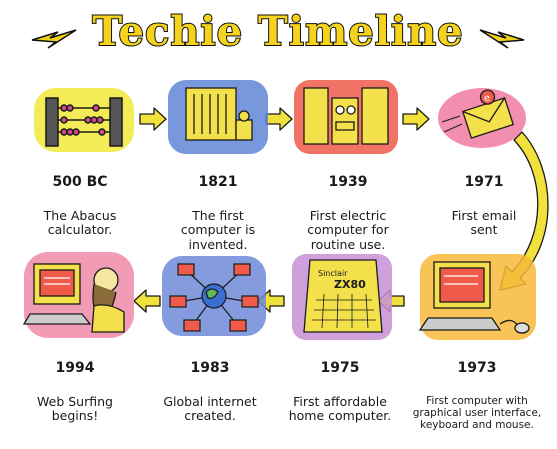  What do you see at coordinates (482, 118) in the screenshot?
I see `event-1971-illustration: e` at bounding box center [482, 118].